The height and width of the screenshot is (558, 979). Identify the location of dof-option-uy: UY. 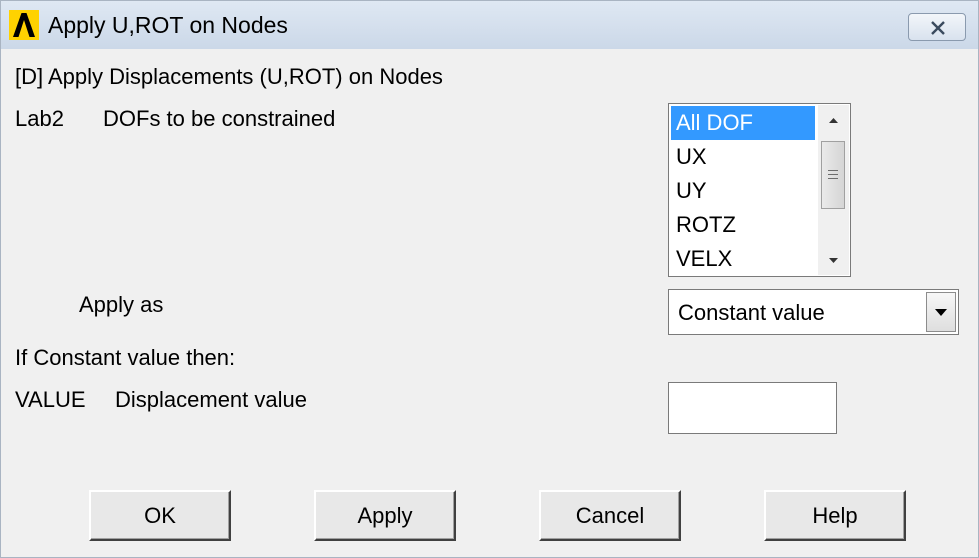
(743, 191).